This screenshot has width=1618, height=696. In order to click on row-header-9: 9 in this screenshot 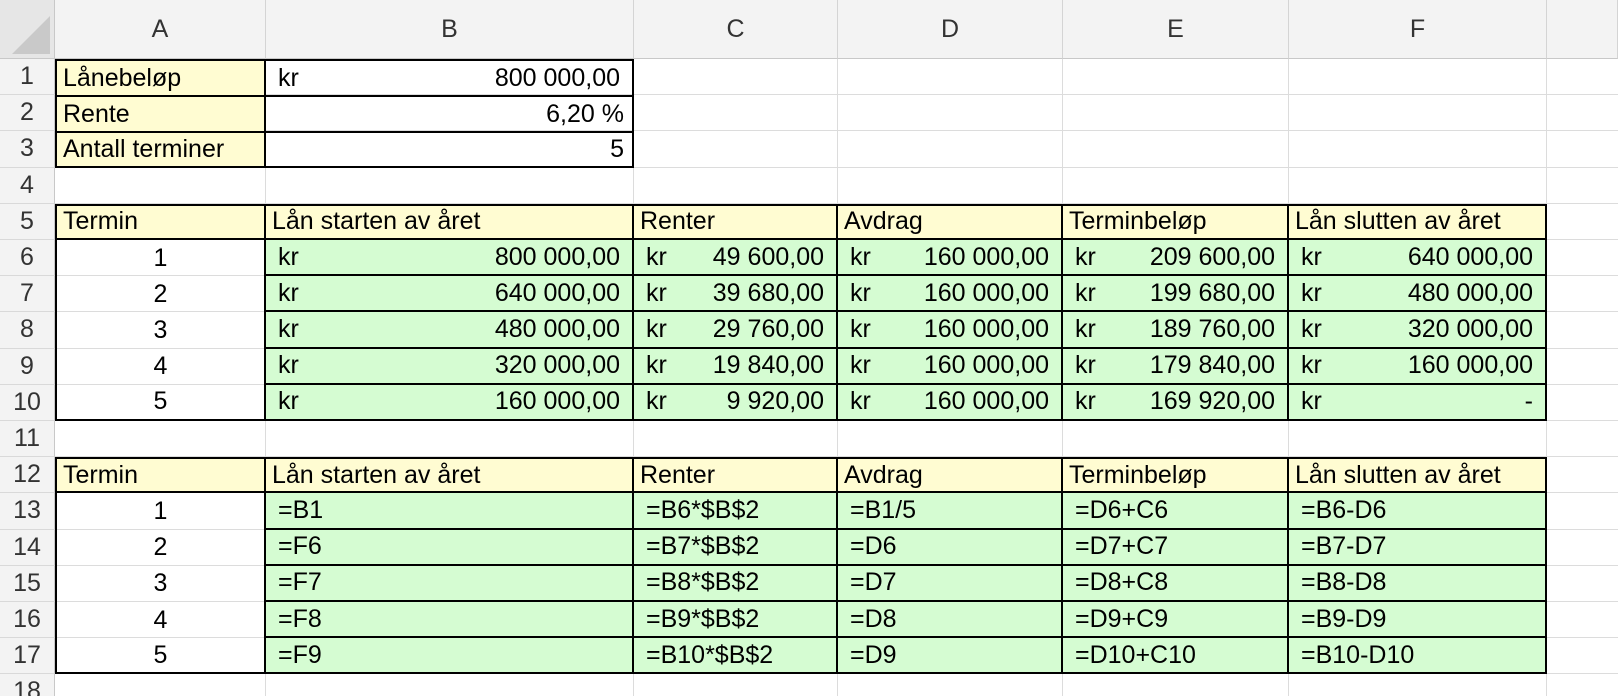, I will do `click(27, 366)`.